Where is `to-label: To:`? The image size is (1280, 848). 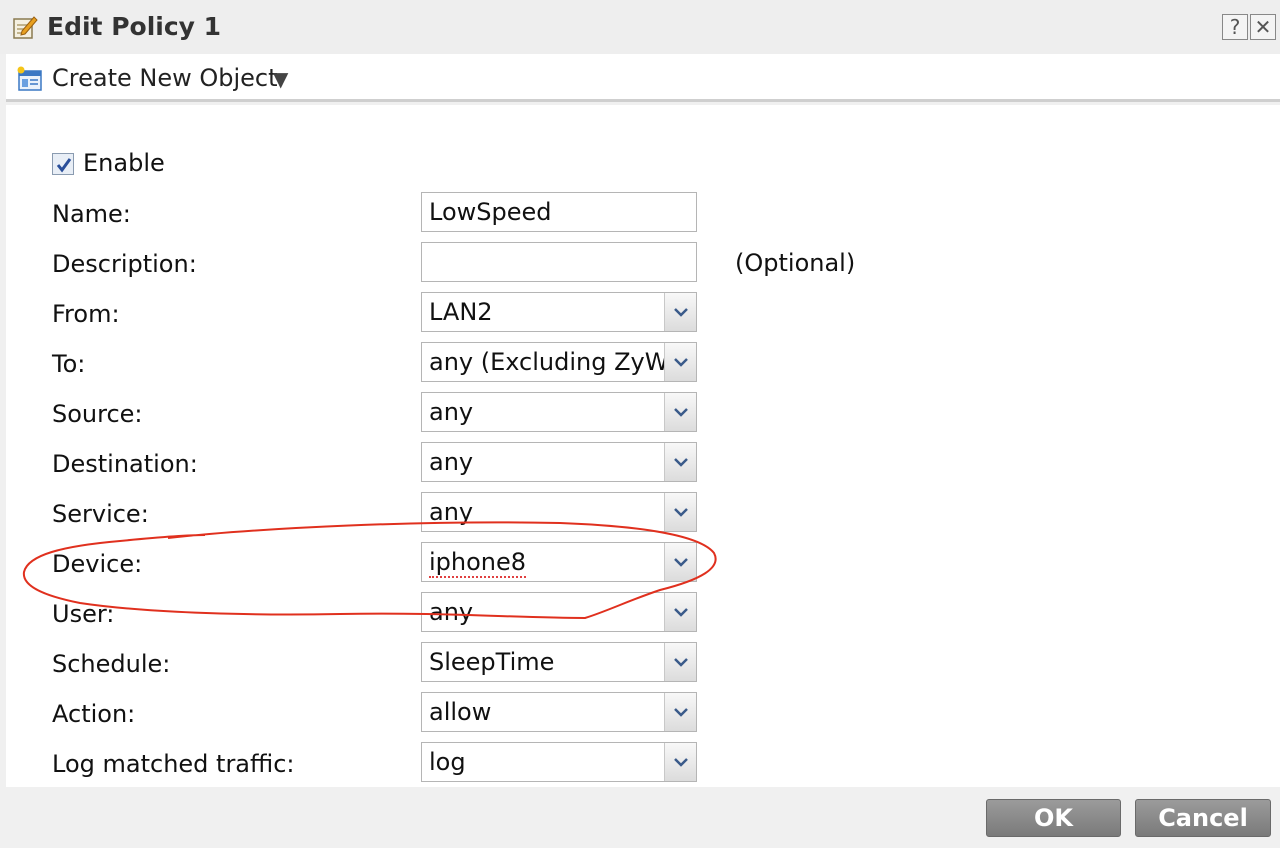
to-label: To: is located at coordinates (69, 364).